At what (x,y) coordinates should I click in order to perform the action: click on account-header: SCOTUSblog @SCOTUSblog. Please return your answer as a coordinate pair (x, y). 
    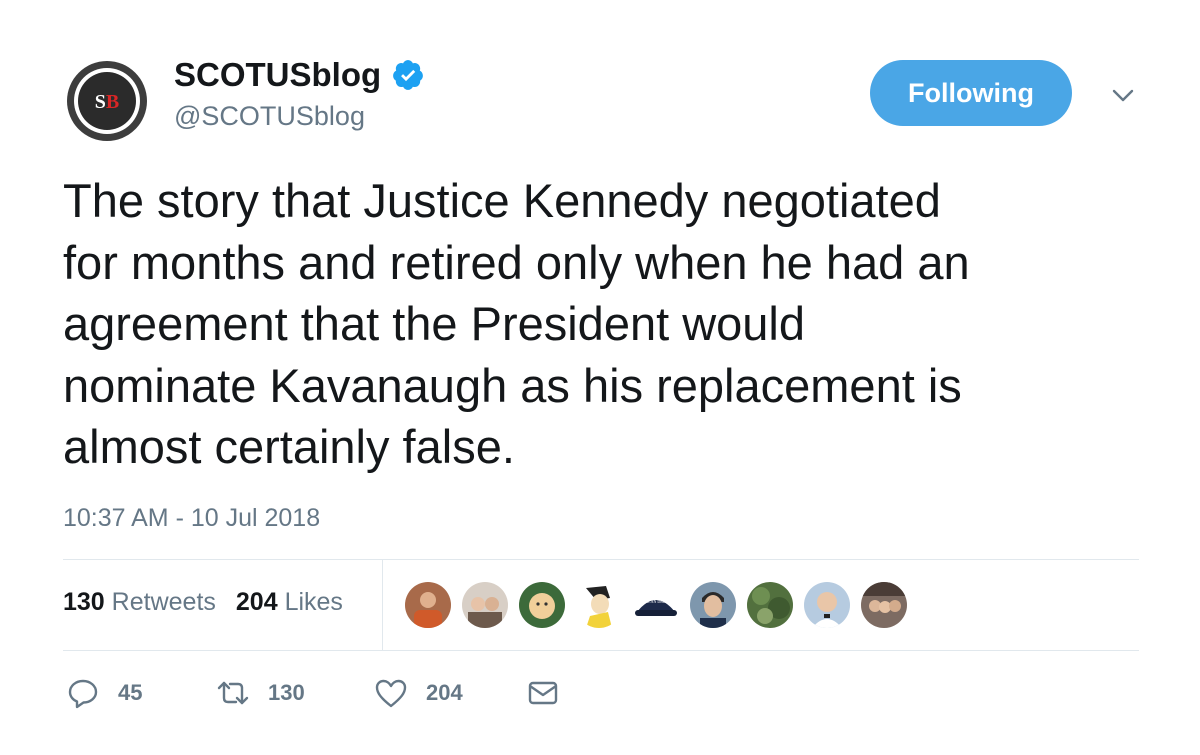
    Looking at the image, I should click on (299, 94).